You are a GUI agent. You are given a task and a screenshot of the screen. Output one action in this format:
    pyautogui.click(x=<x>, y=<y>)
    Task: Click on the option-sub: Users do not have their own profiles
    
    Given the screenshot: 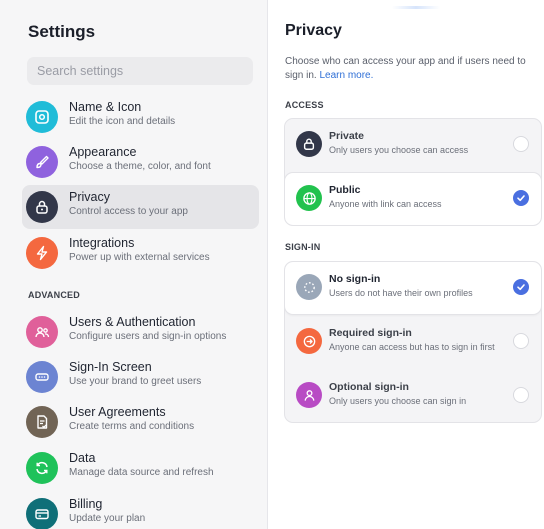 What is the action you would take?
    pyautogui.click(x=401, y=293)
    